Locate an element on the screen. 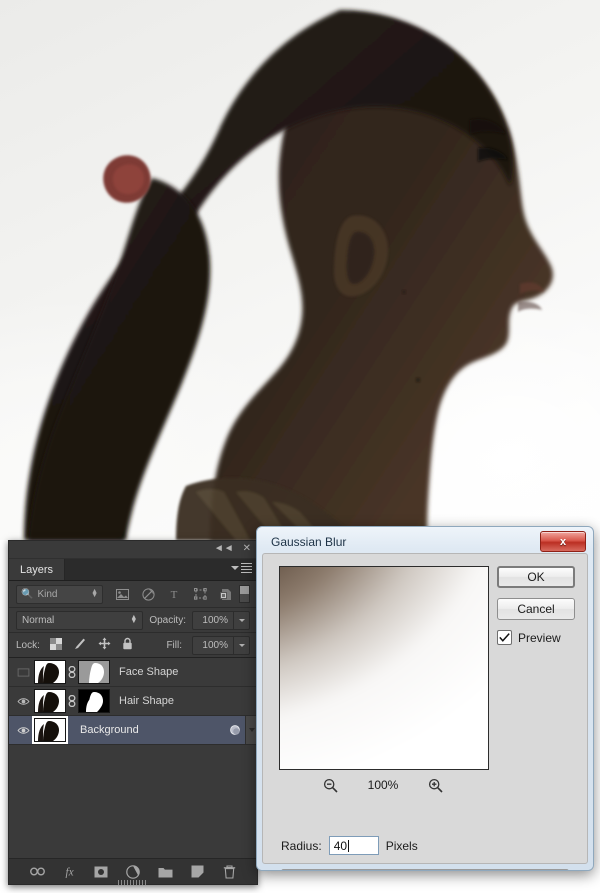 Image resolution: width=600 pixels, height=893 pixels. opacity-value: 100% is located at coordinates (215, 620).